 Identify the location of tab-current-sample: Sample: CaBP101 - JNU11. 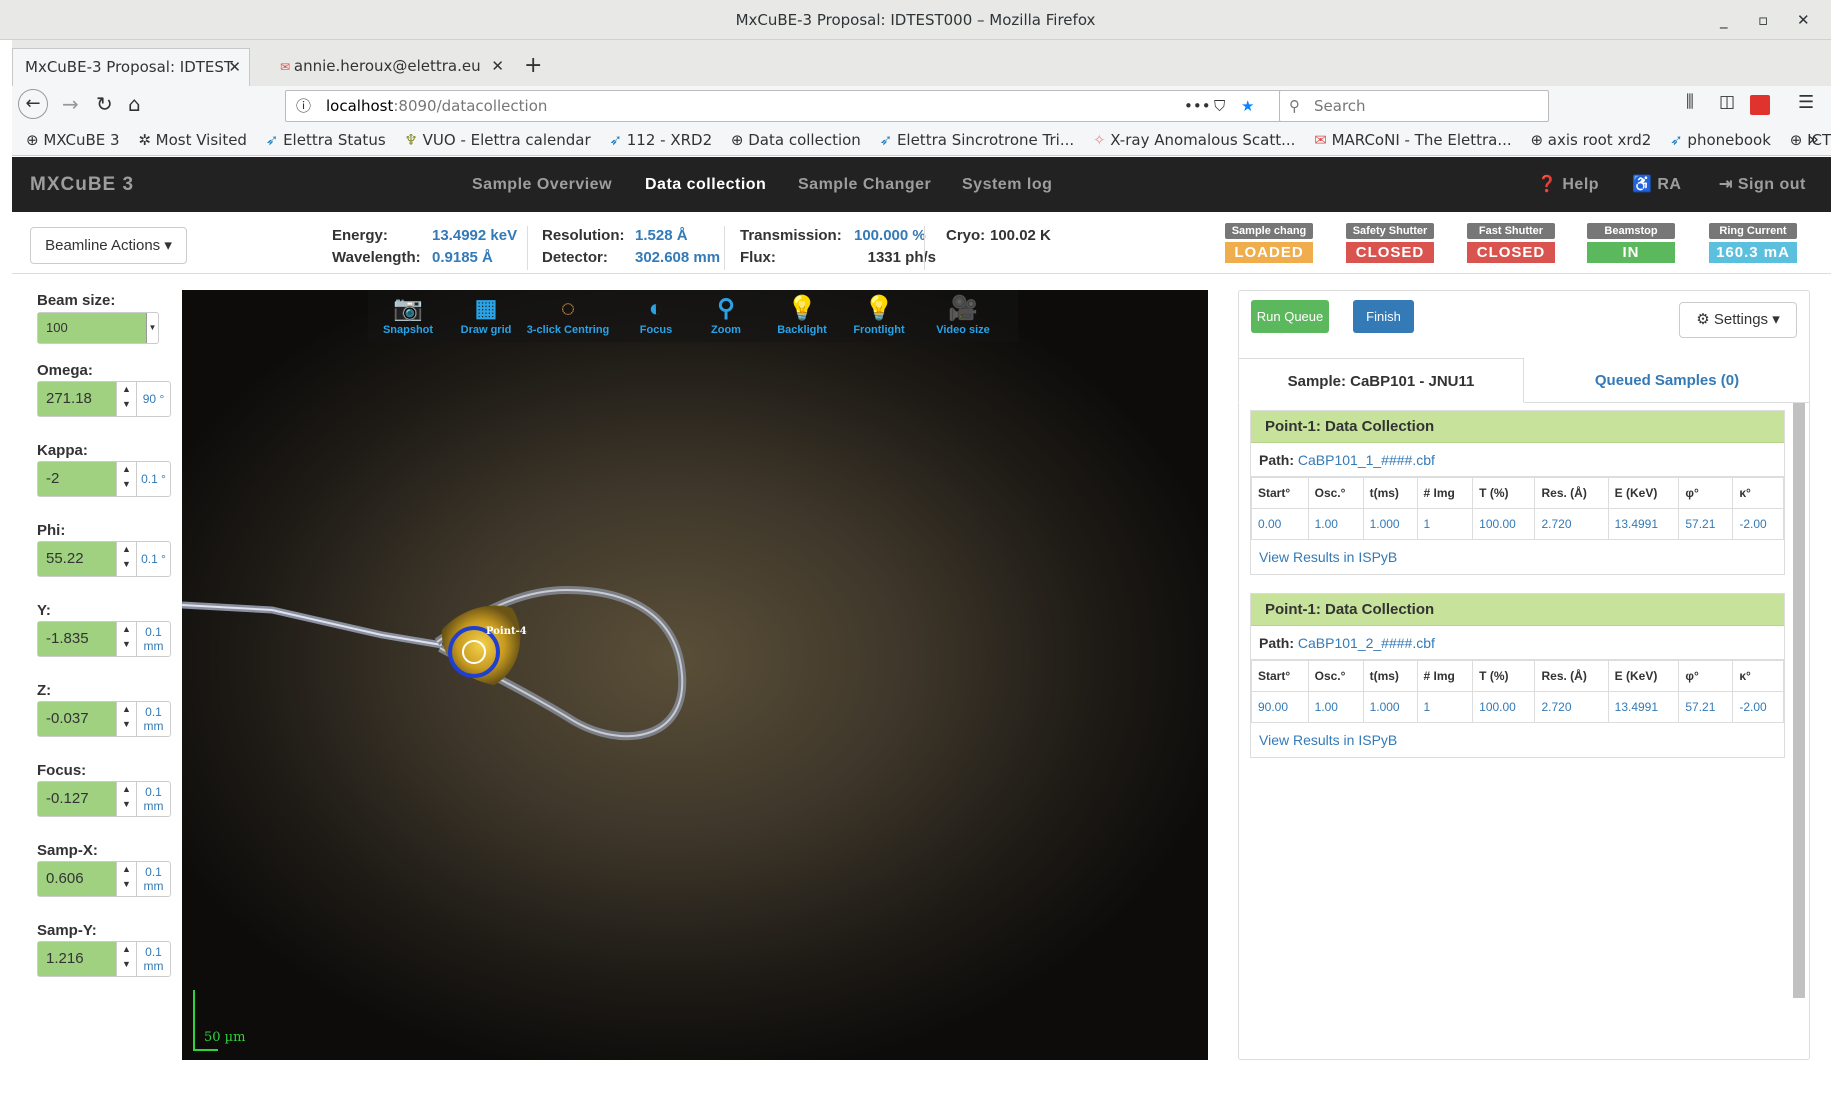
(1381, 380).